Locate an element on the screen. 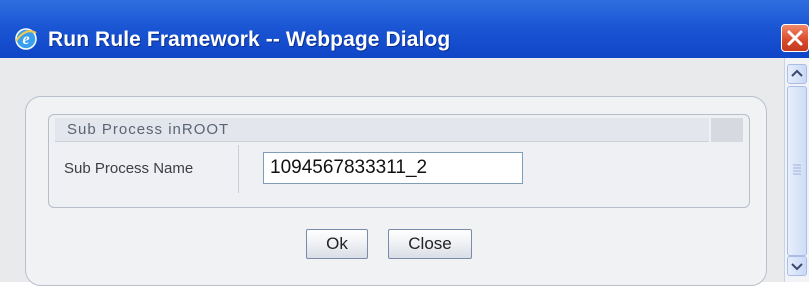  close-icon is located at coordinates (795, 38).